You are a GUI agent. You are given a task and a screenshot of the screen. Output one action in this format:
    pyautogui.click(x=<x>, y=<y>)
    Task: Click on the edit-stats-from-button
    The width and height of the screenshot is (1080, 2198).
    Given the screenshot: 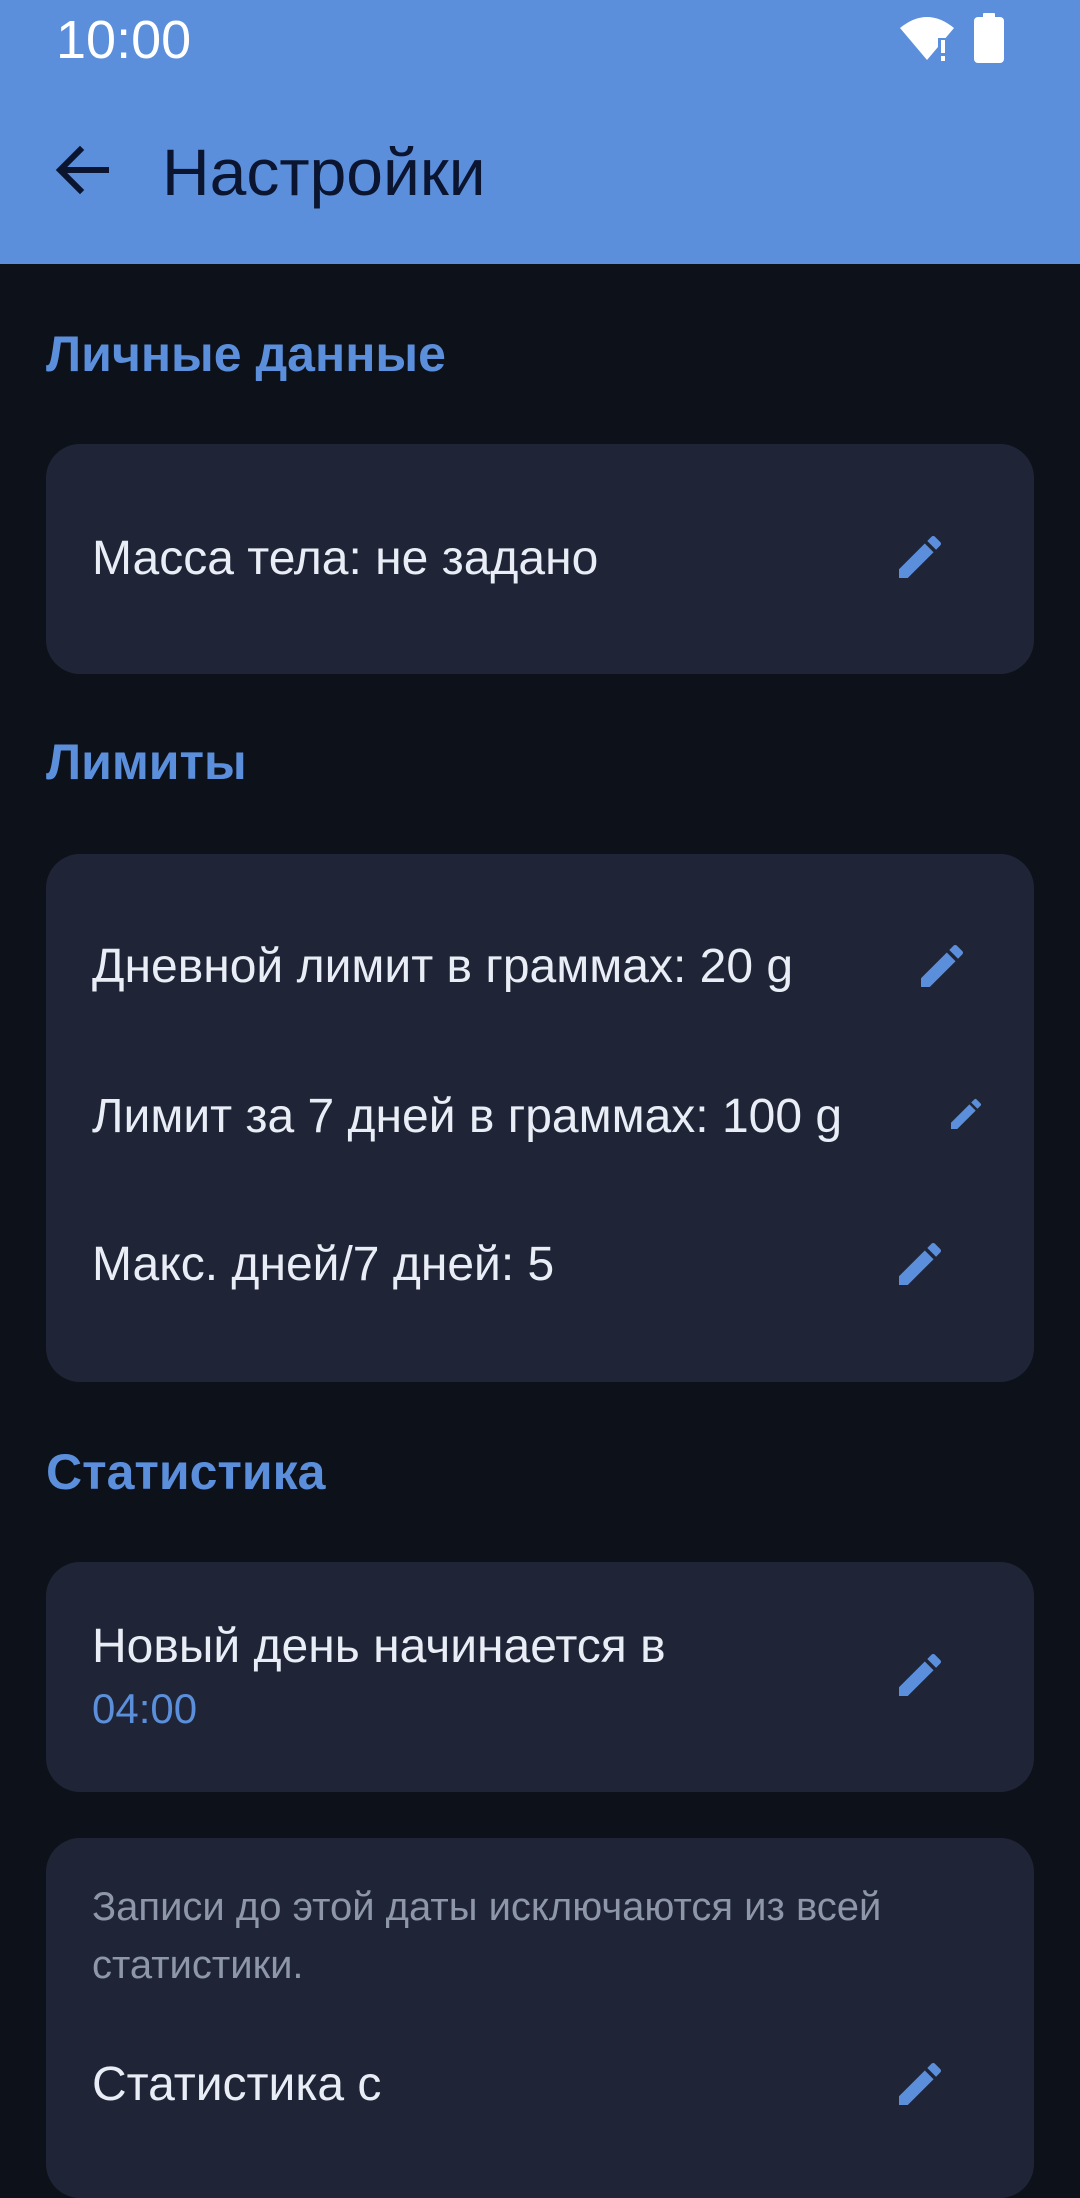 What is the action you would take?
    pyautogui.click(x=920, y=2086)
    